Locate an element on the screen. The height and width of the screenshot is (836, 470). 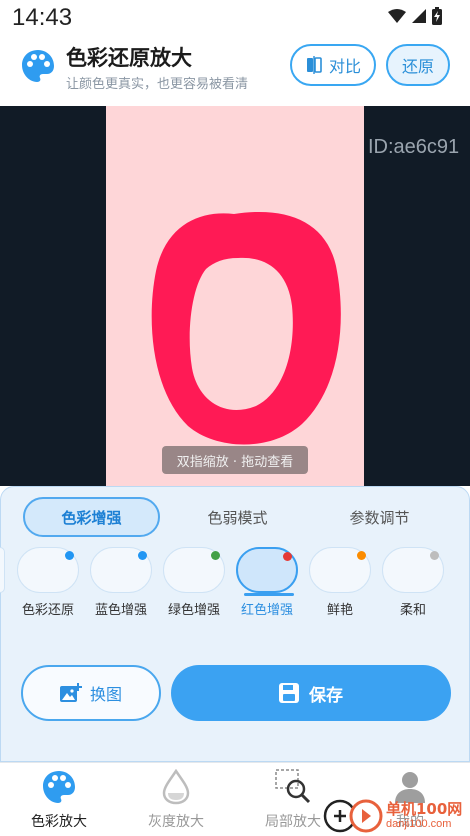
status-icons is located at coordinates (415, 16).